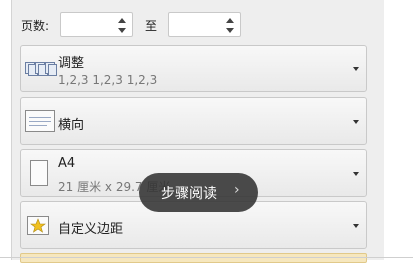 The height and width of the screenshot is (263, 413). What do you see at coordinates (39, 173) in the screenshot?
I see `paper-page-icon` at bounding box center [39, 173].